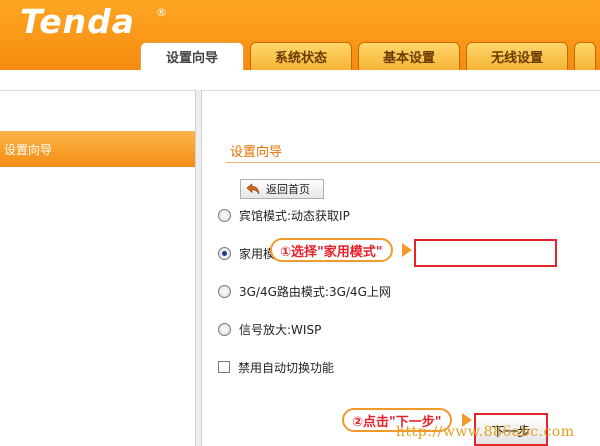  Describe the element at coordinates (485, 253) in the screenshot. I see `home-mode-highlight` at that location.